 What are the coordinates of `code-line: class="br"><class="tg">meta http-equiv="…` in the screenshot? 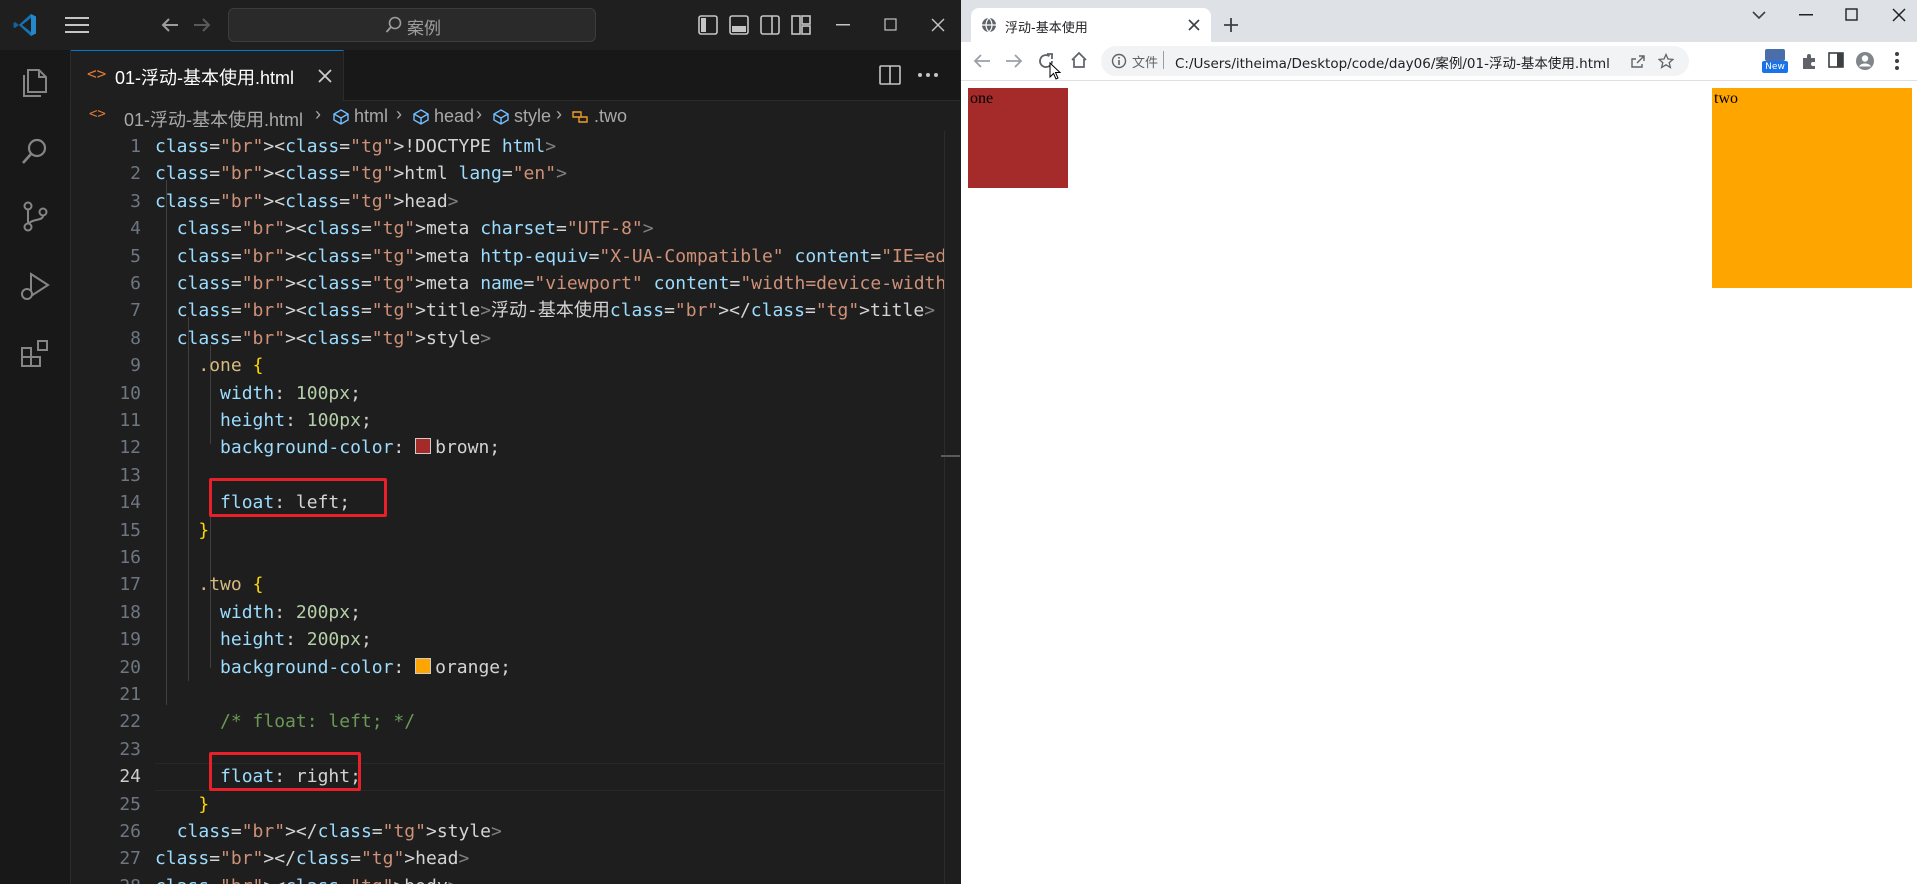 It's located at (557, 256).